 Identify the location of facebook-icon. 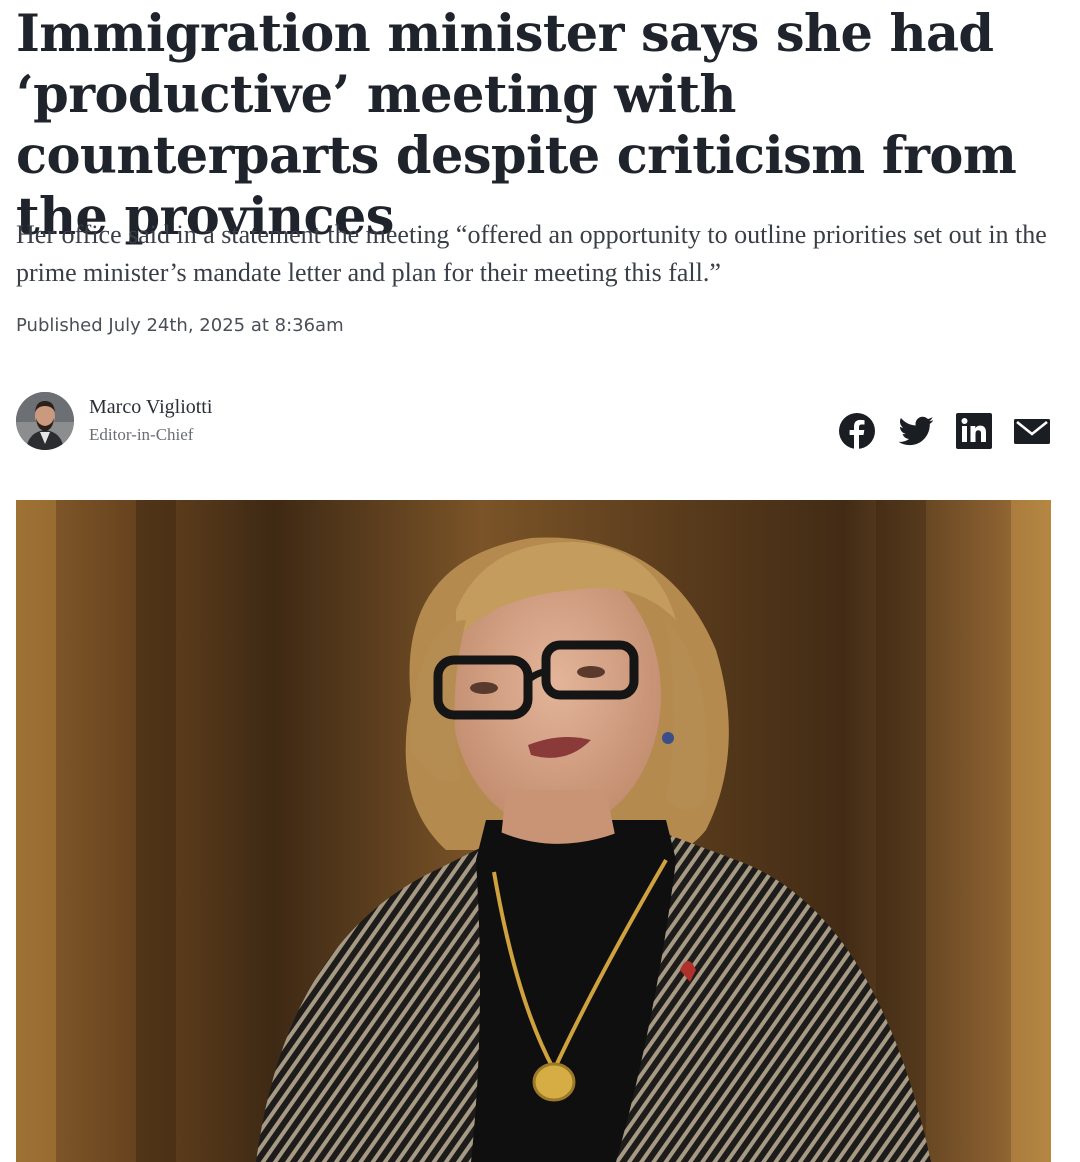
(857, 431).